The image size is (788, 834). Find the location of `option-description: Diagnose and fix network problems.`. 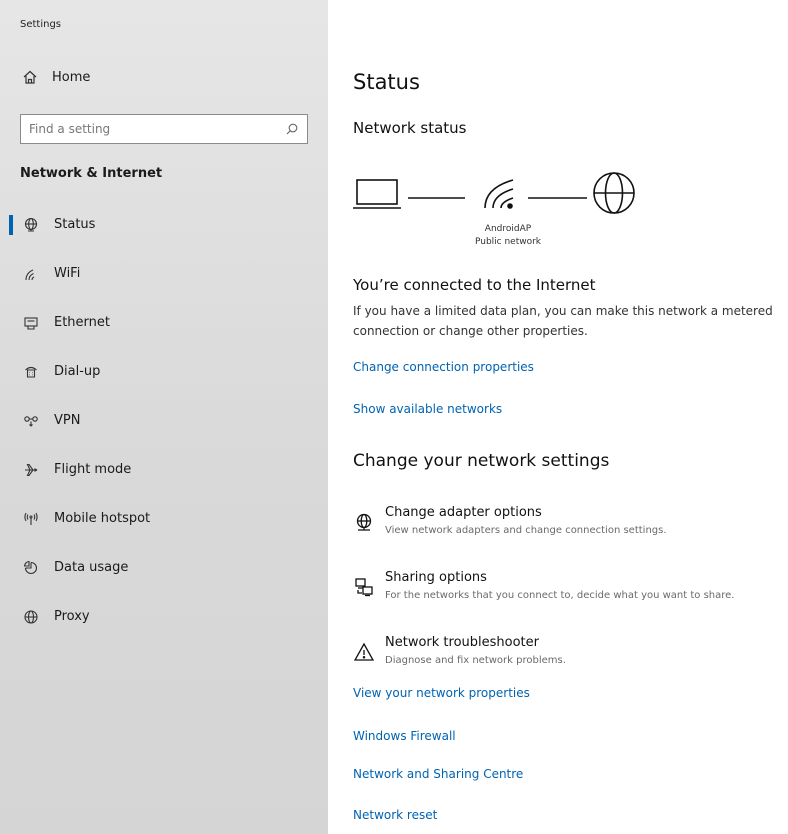

option-description: Diagnose and fix network problems. is located at coordinates (475, 660).